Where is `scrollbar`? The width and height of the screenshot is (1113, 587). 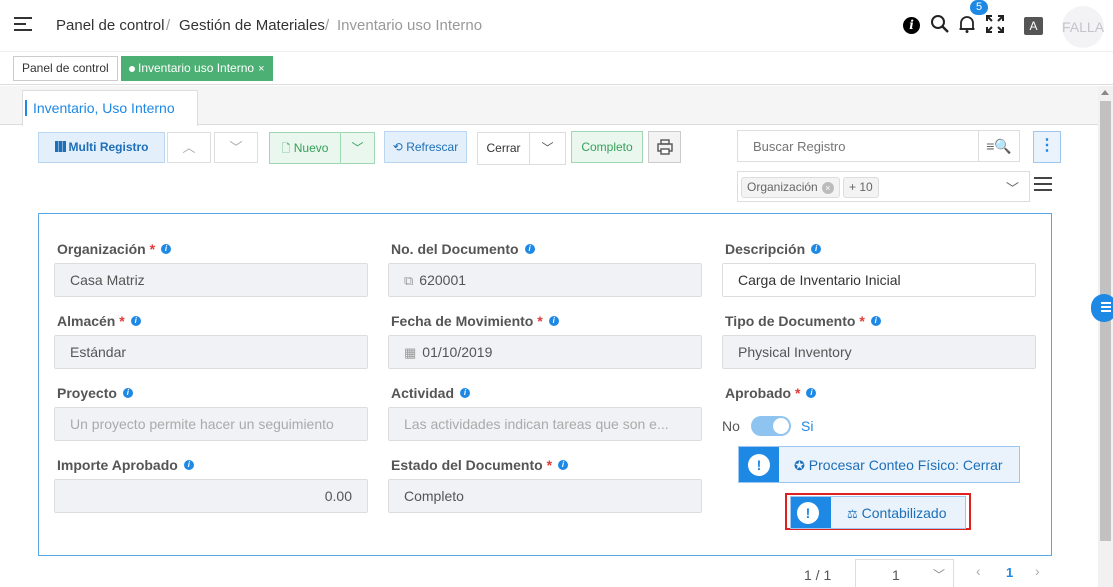 scrollbar is located at coordinates (1105, 336).